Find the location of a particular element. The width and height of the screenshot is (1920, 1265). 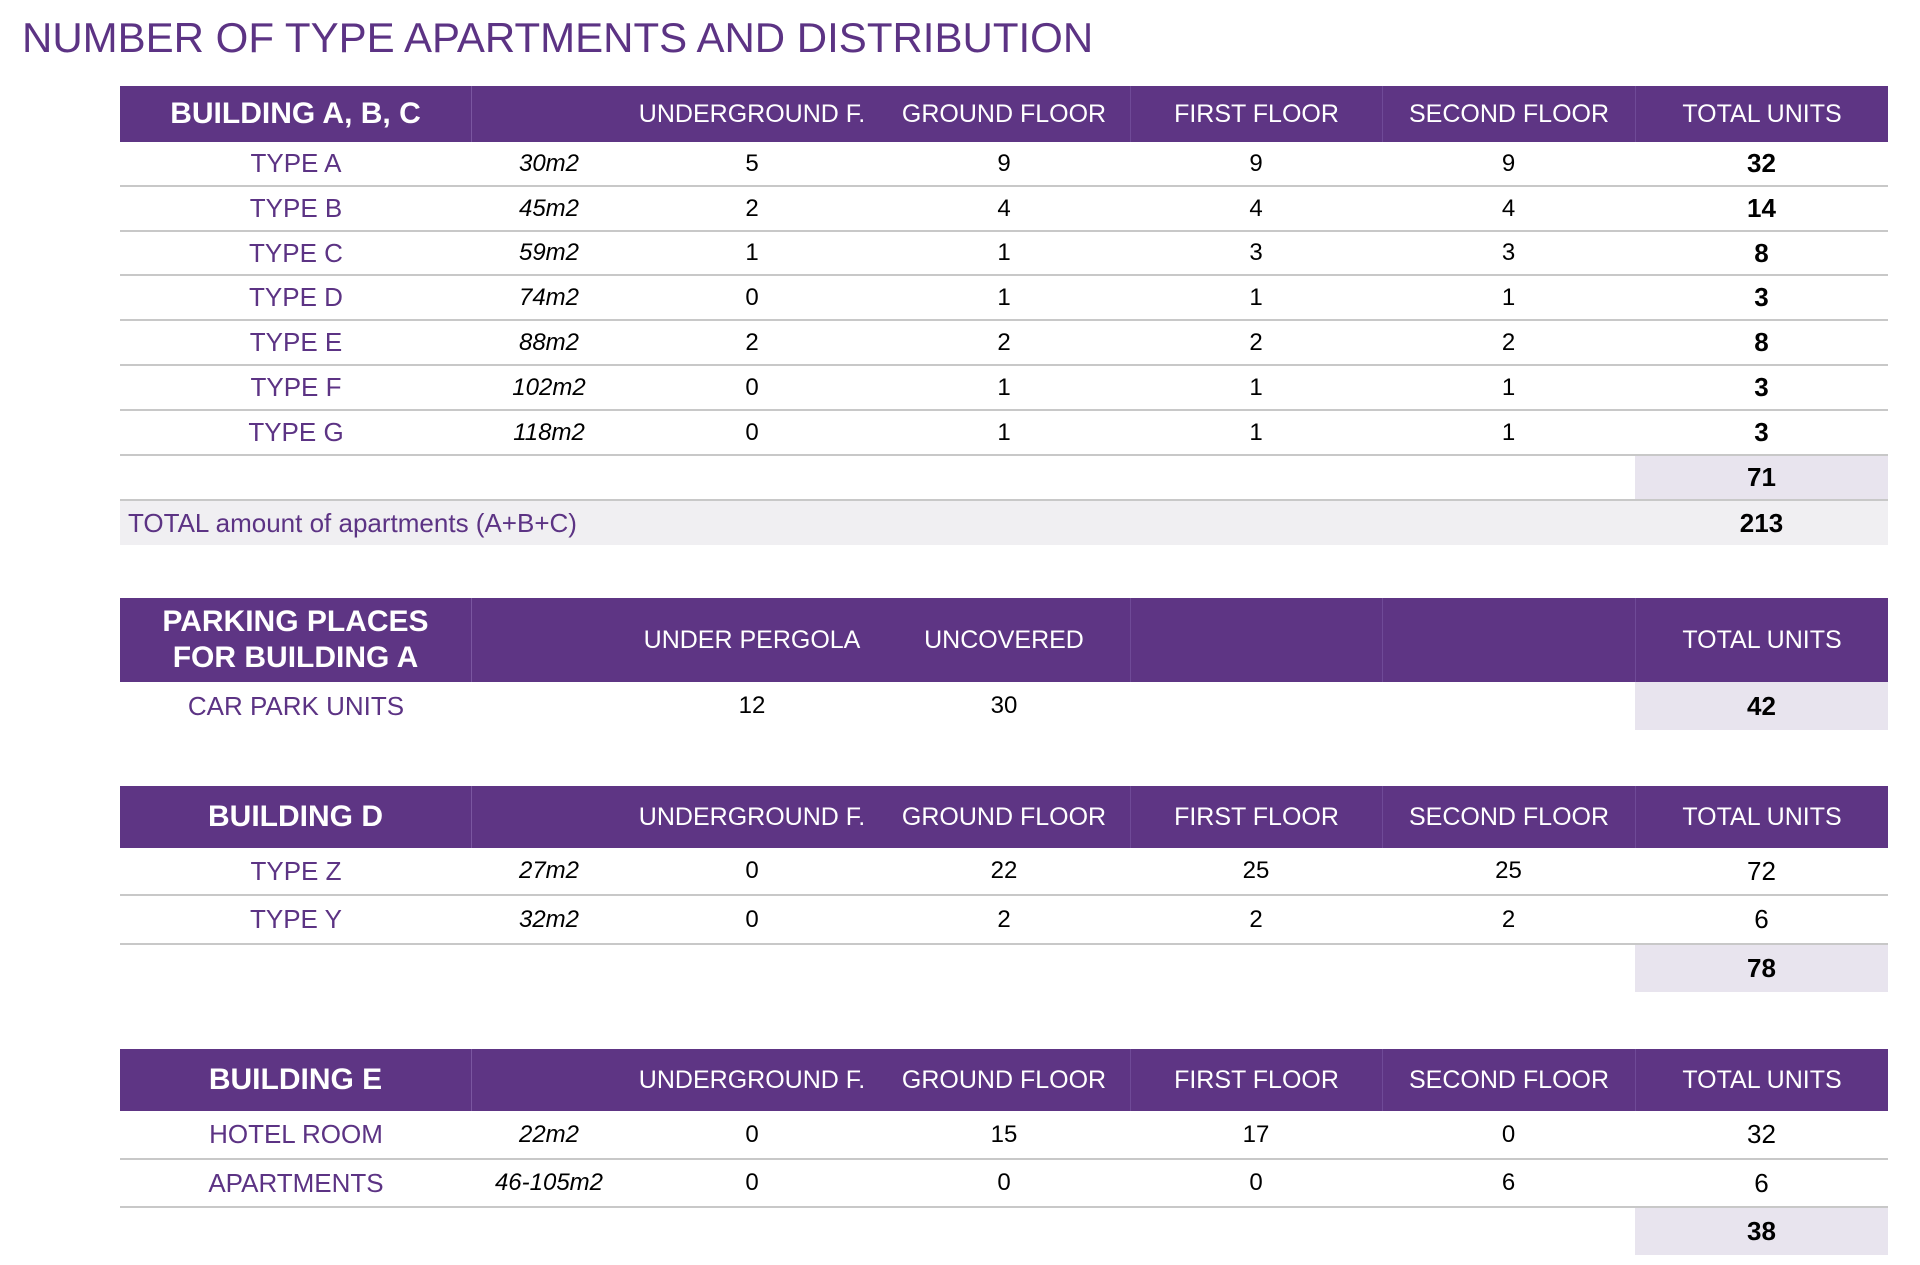

table-row: TYPE Z 27m2 0 22 25 25 72 is located at coordinates (1004, 872).